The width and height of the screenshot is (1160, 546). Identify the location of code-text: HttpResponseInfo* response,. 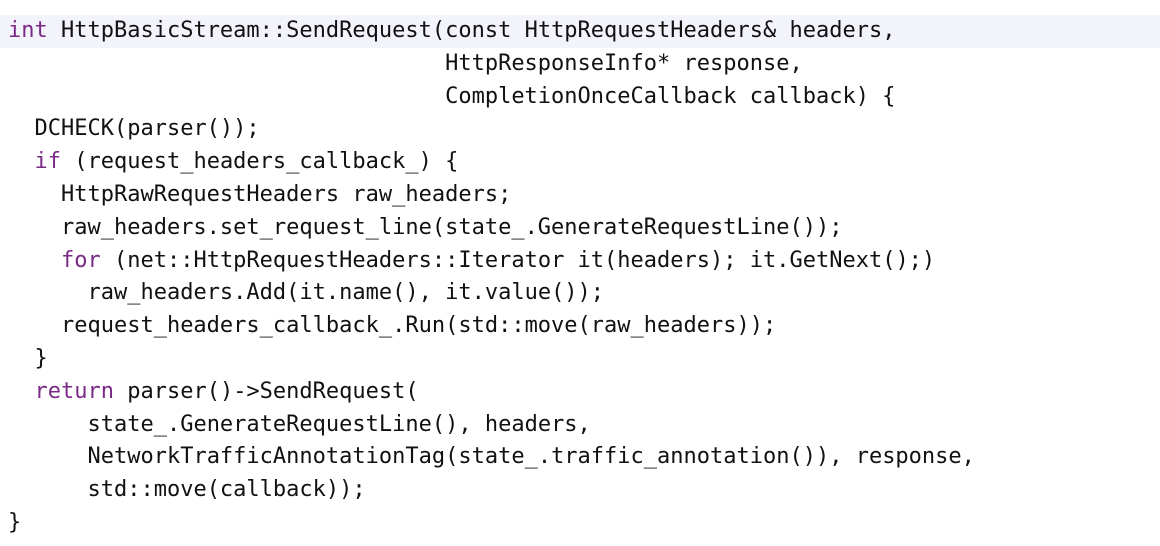
(405, 63).